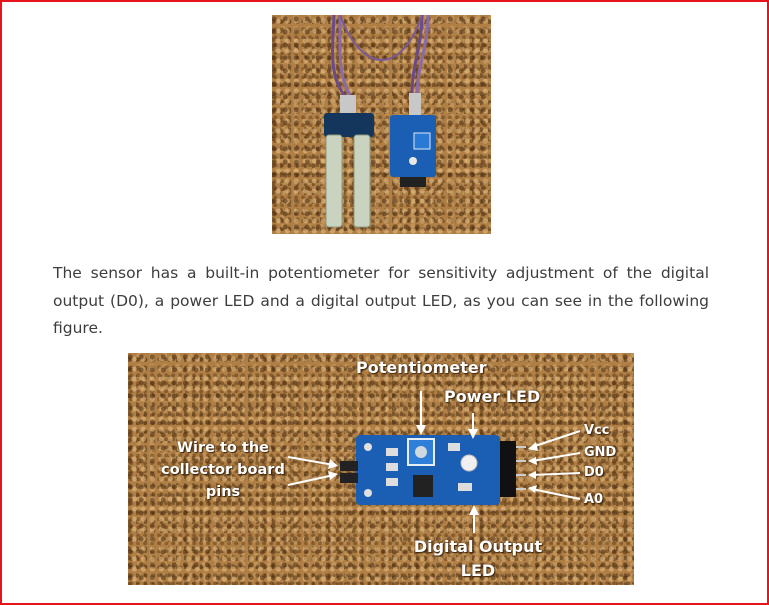 Image resolution: width=769 pixels, height=605 pixels. I want to click on label-d0: D0, so click(594, 472).